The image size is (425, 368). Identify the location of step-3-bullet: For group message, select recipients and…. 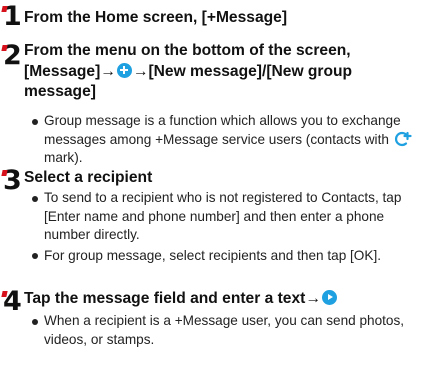
(225, 256).